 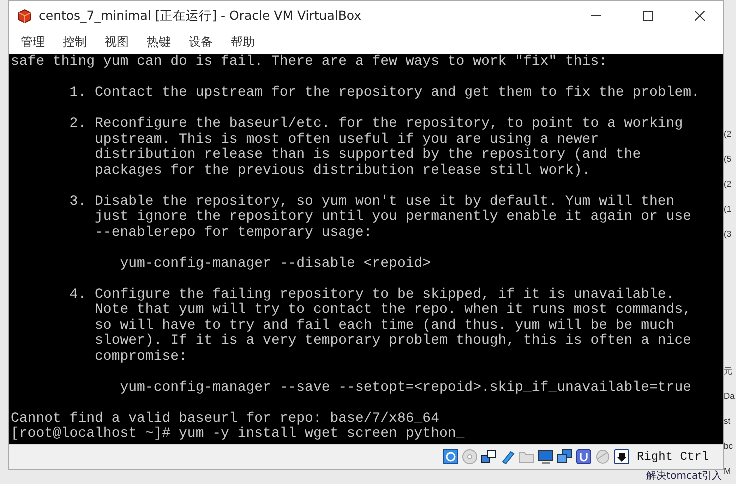 What do you see at coordinates (372, 295) in the screenshot?
I see `terminal-line: 4. Configure the failing repository to be skipped, if it is unavailable.` at bounding box center [372, 295].